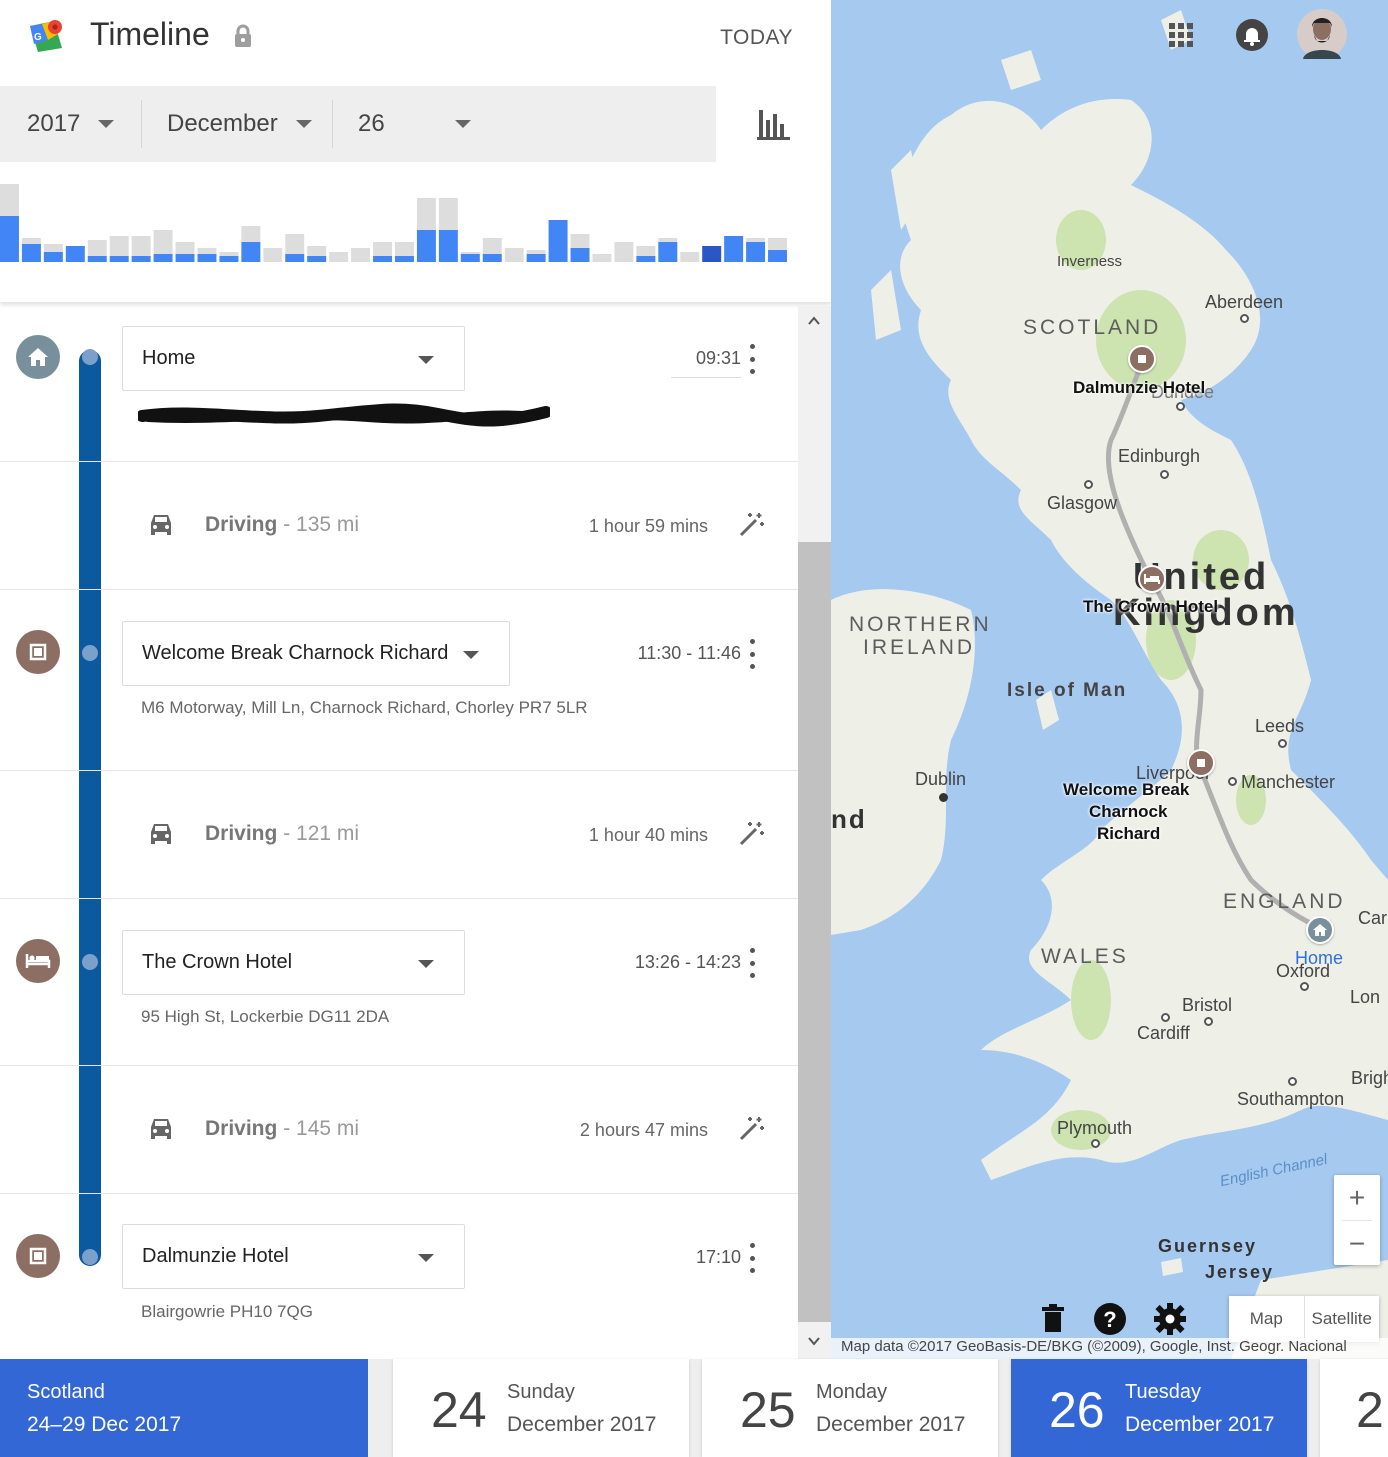  I want to click on place-selector-welcome-break: Welcome Break Charnock Richard, so click(316, 653).